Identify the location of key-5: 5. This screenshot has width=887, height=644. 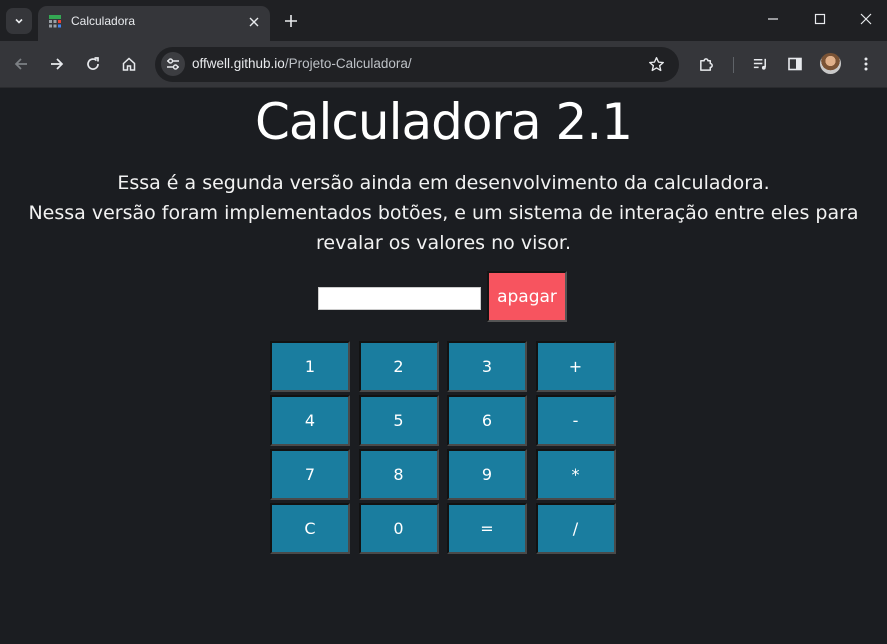
(398, 420).